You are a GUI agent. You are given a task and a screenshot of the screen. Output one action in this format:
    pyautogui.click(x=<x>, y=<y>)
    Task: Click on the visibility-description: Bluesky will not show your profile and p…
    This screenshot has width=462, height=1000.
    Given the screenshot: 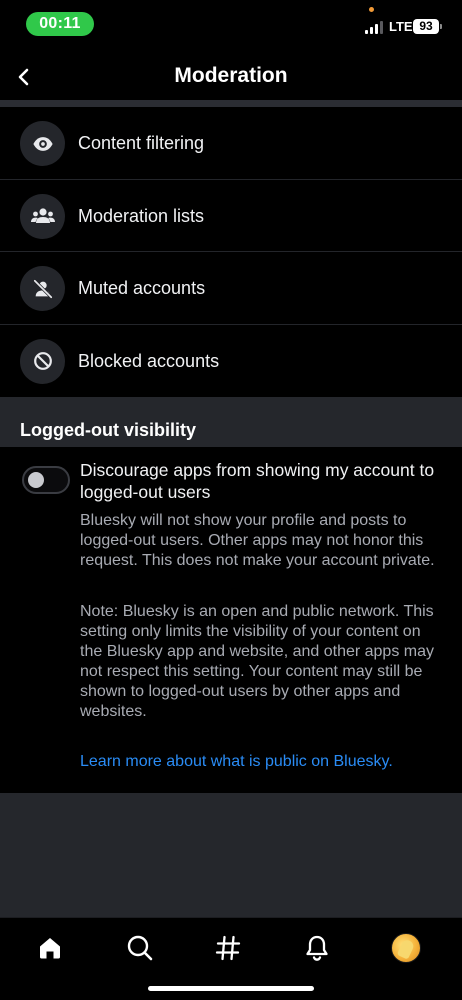 What is the action you would take?
    pyautogui.click(x=257, y=540)
    